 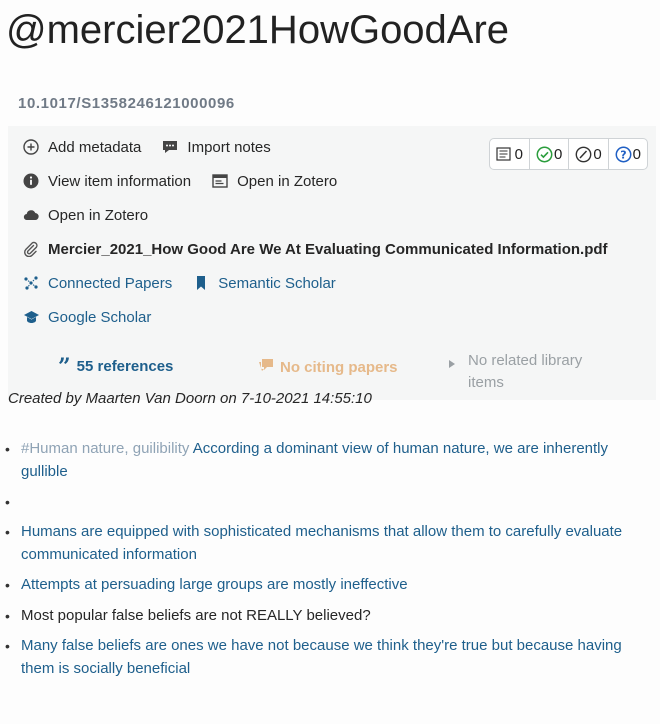 I want to click on google-scholar-row: Google Scholar, so click(x=86, y=317).